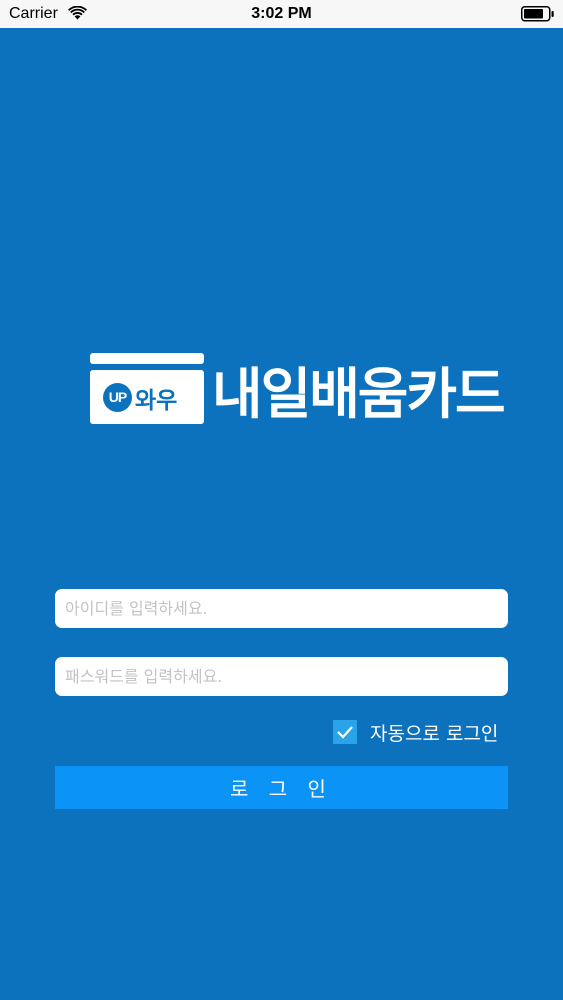  I want to click on auto-login-checkbox, so click(345, 732).